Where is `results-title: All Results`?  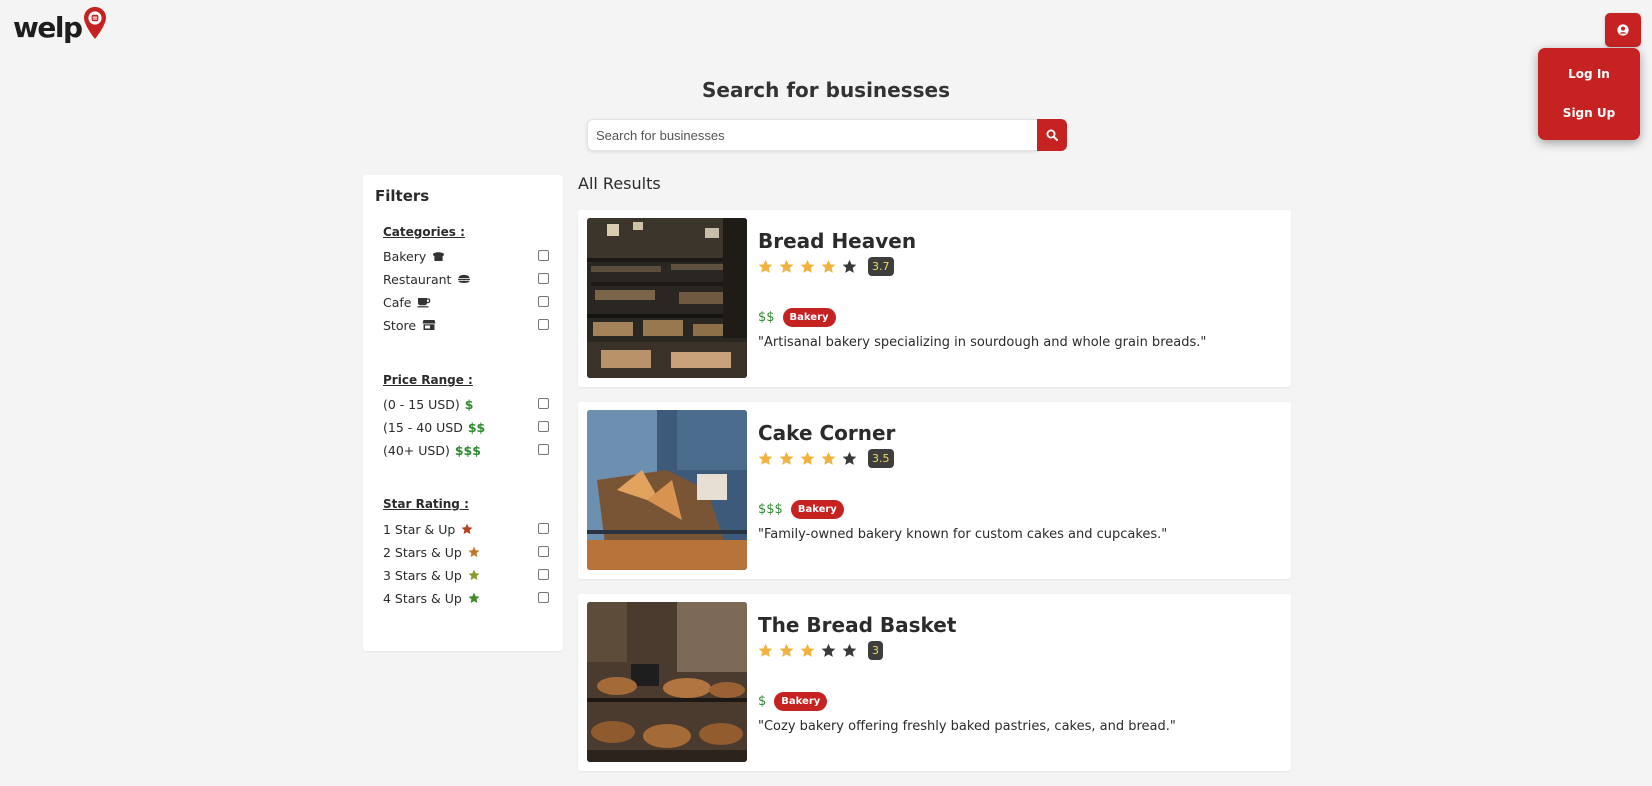 results-title: All Results is located at coordinates (619, 183).